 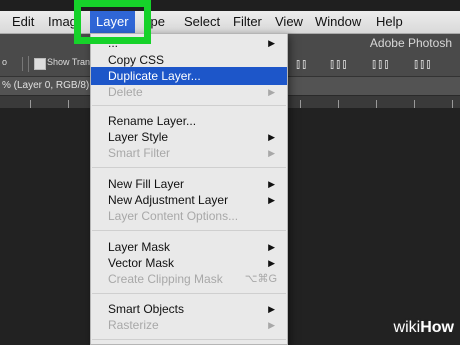 What do you see at coordinates (247, 22) in the screenshot?
I see `menu-filter: Filter` at bounding box center [247, 22].